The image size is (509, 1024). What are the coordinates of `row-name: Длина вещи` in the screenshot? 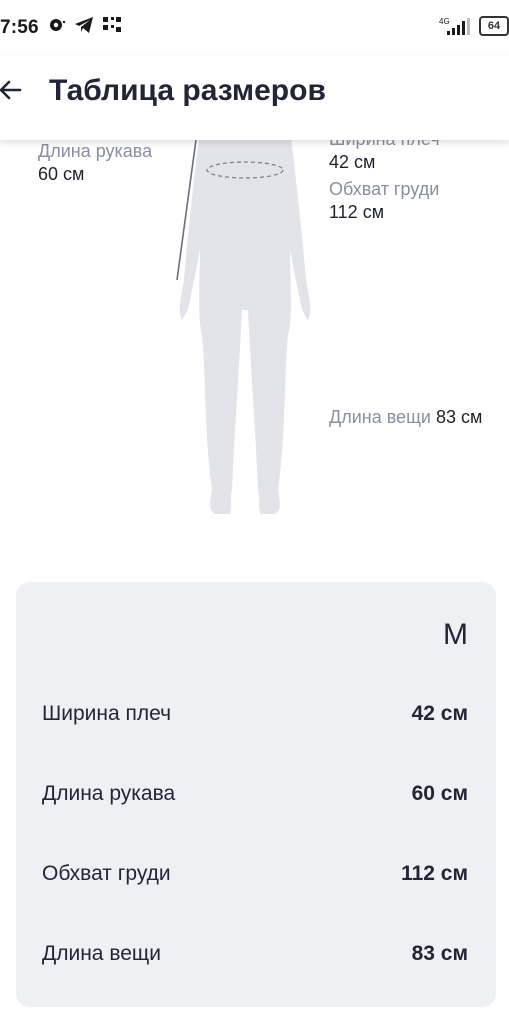 It's located at (101, 953).